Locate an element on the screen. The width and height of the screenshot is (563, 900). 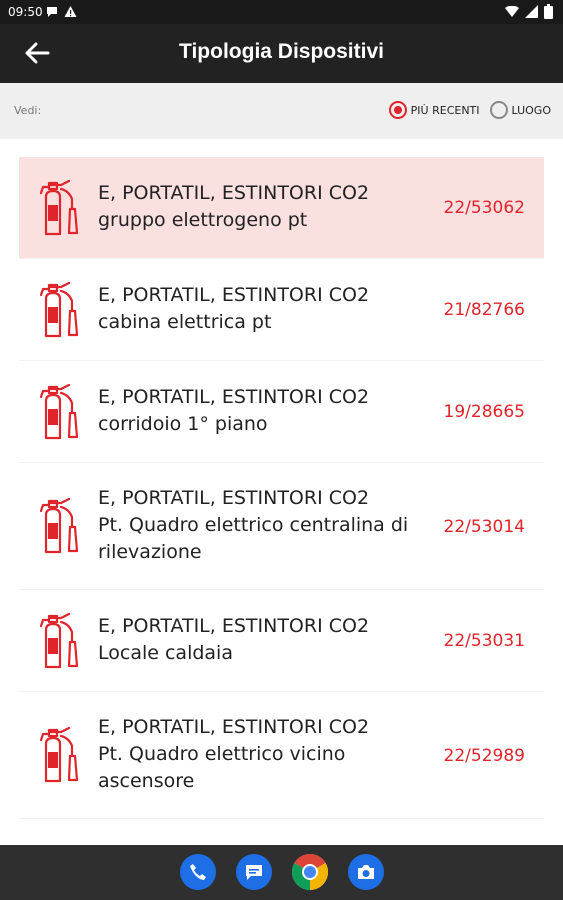
radio-option-place: LUOGO is located at coordinates (520, 110).